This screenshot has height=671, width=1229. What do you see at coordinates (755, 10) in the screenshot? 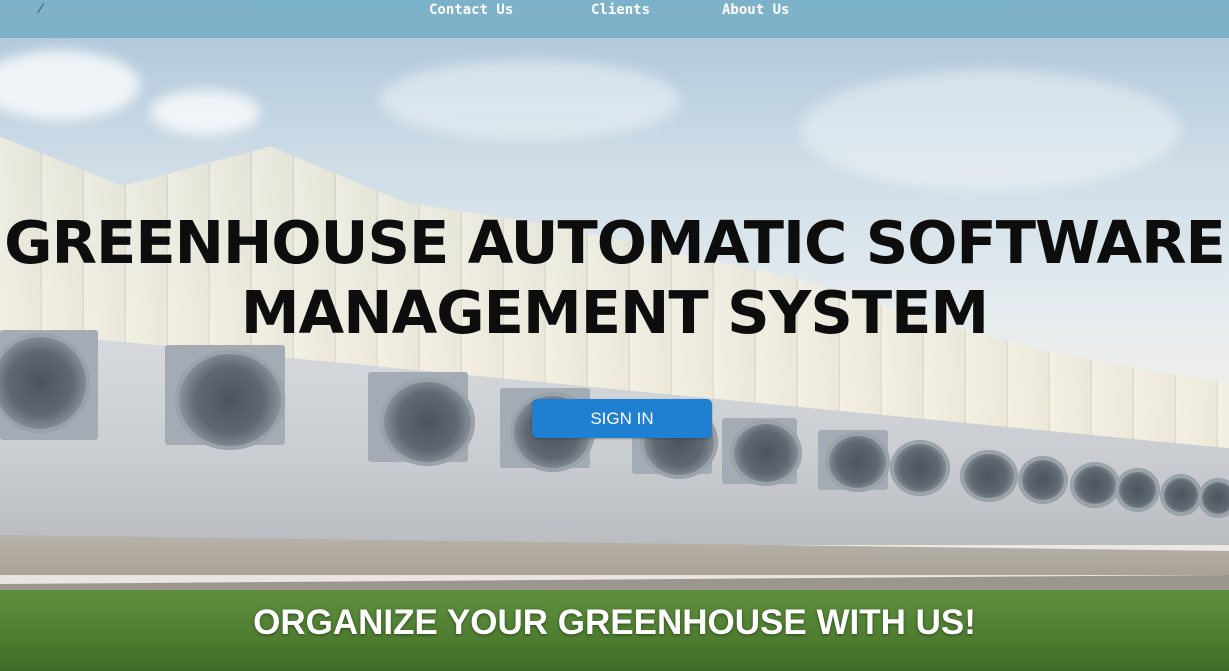
I see `nav-about-us-link: About Us` at bounding box center [755, 10].